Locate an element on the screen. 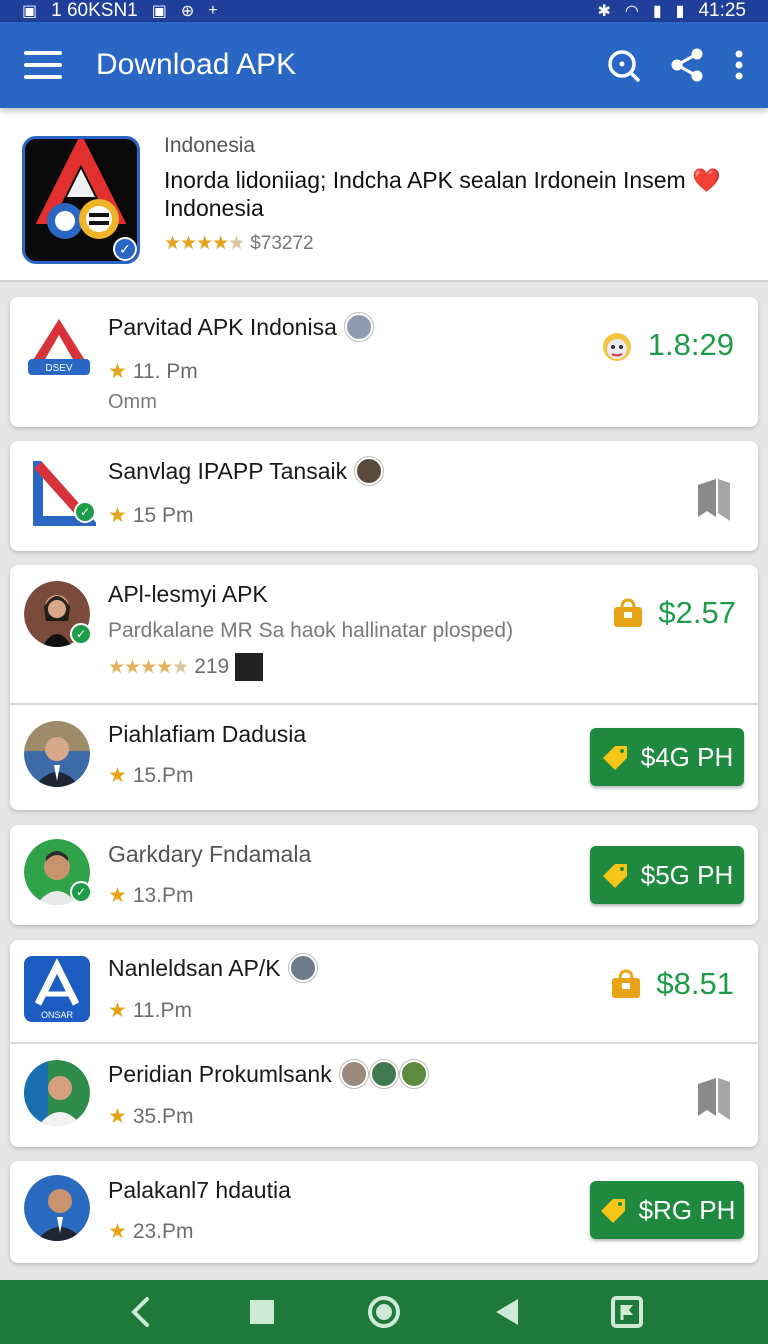 The height and width of the screenshot is (1344, 768). app-name-text: Garkdary Fndamala is located at coordinates (210, 854).